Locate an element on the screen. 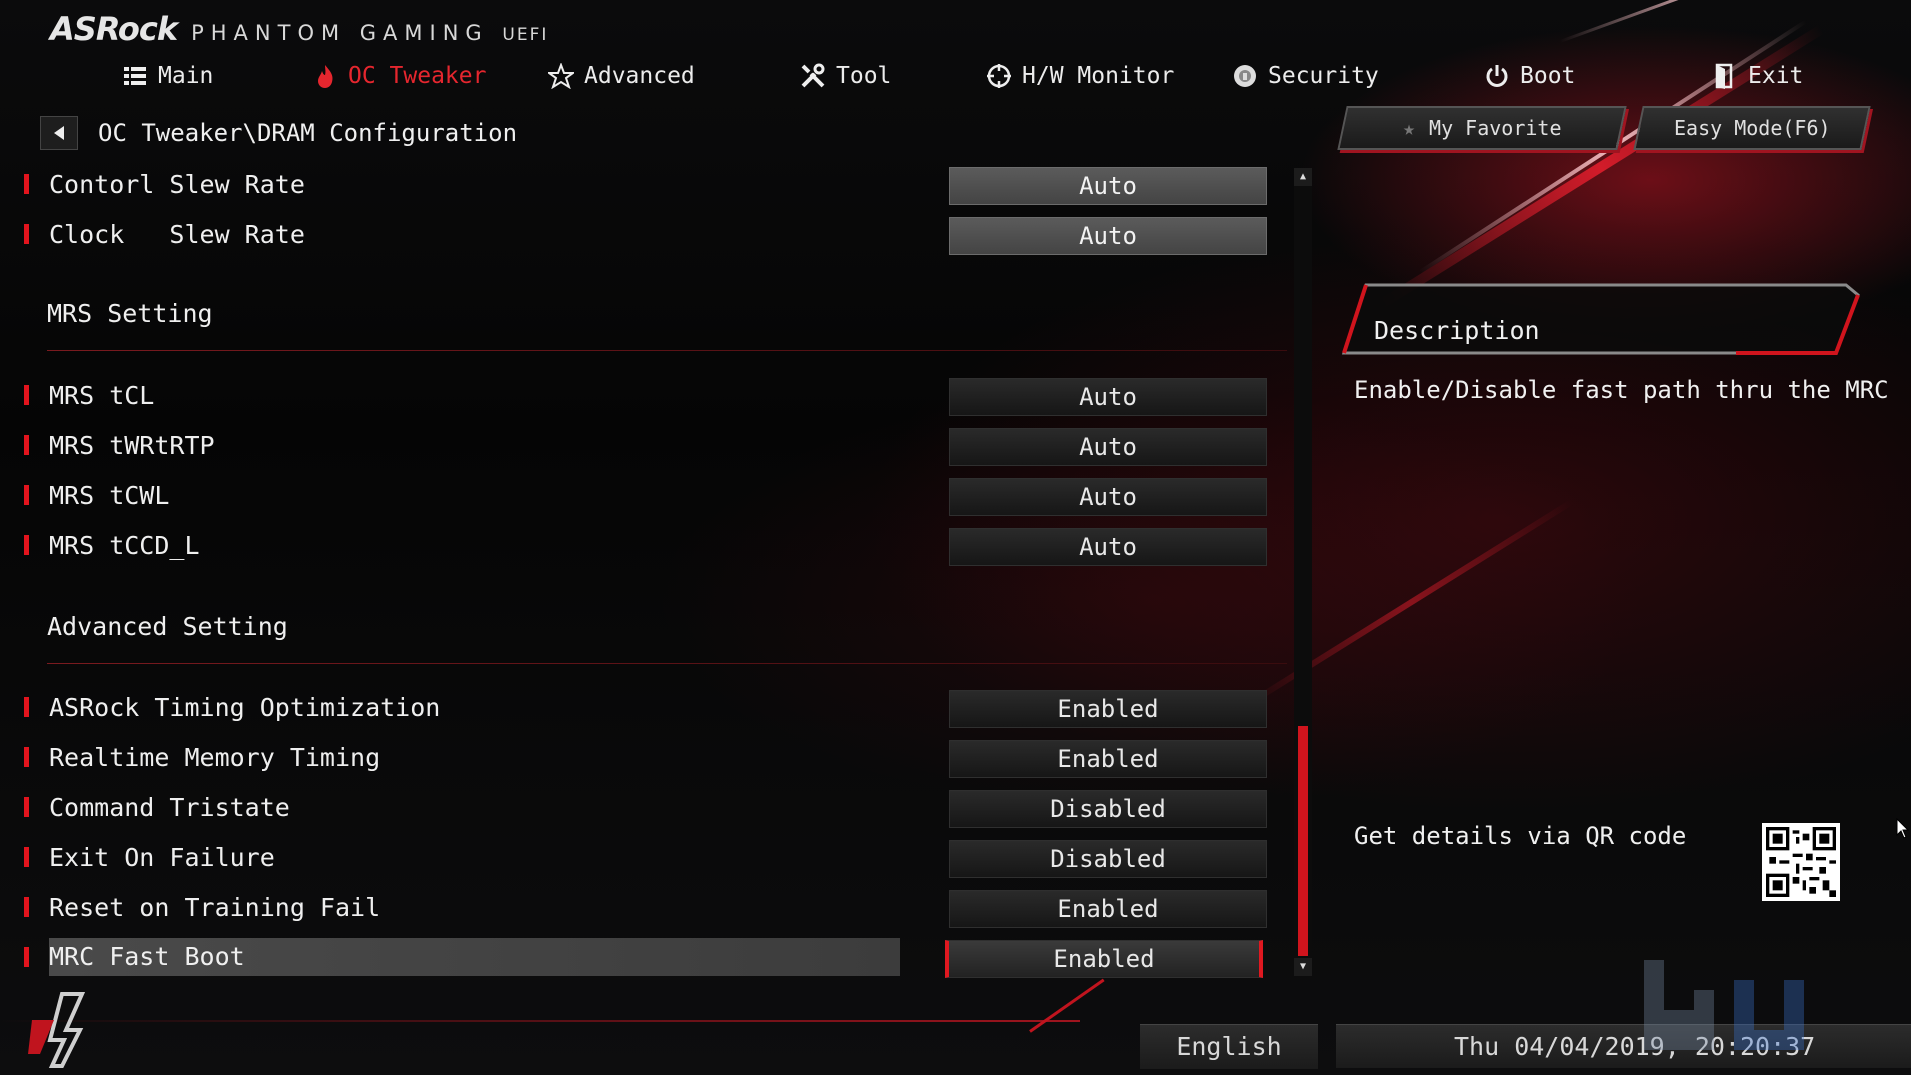 The height and width of the screenshot is (1075, 1911). my-favorite-button: ★ My Favorite is located at coordinates (1482, 128).